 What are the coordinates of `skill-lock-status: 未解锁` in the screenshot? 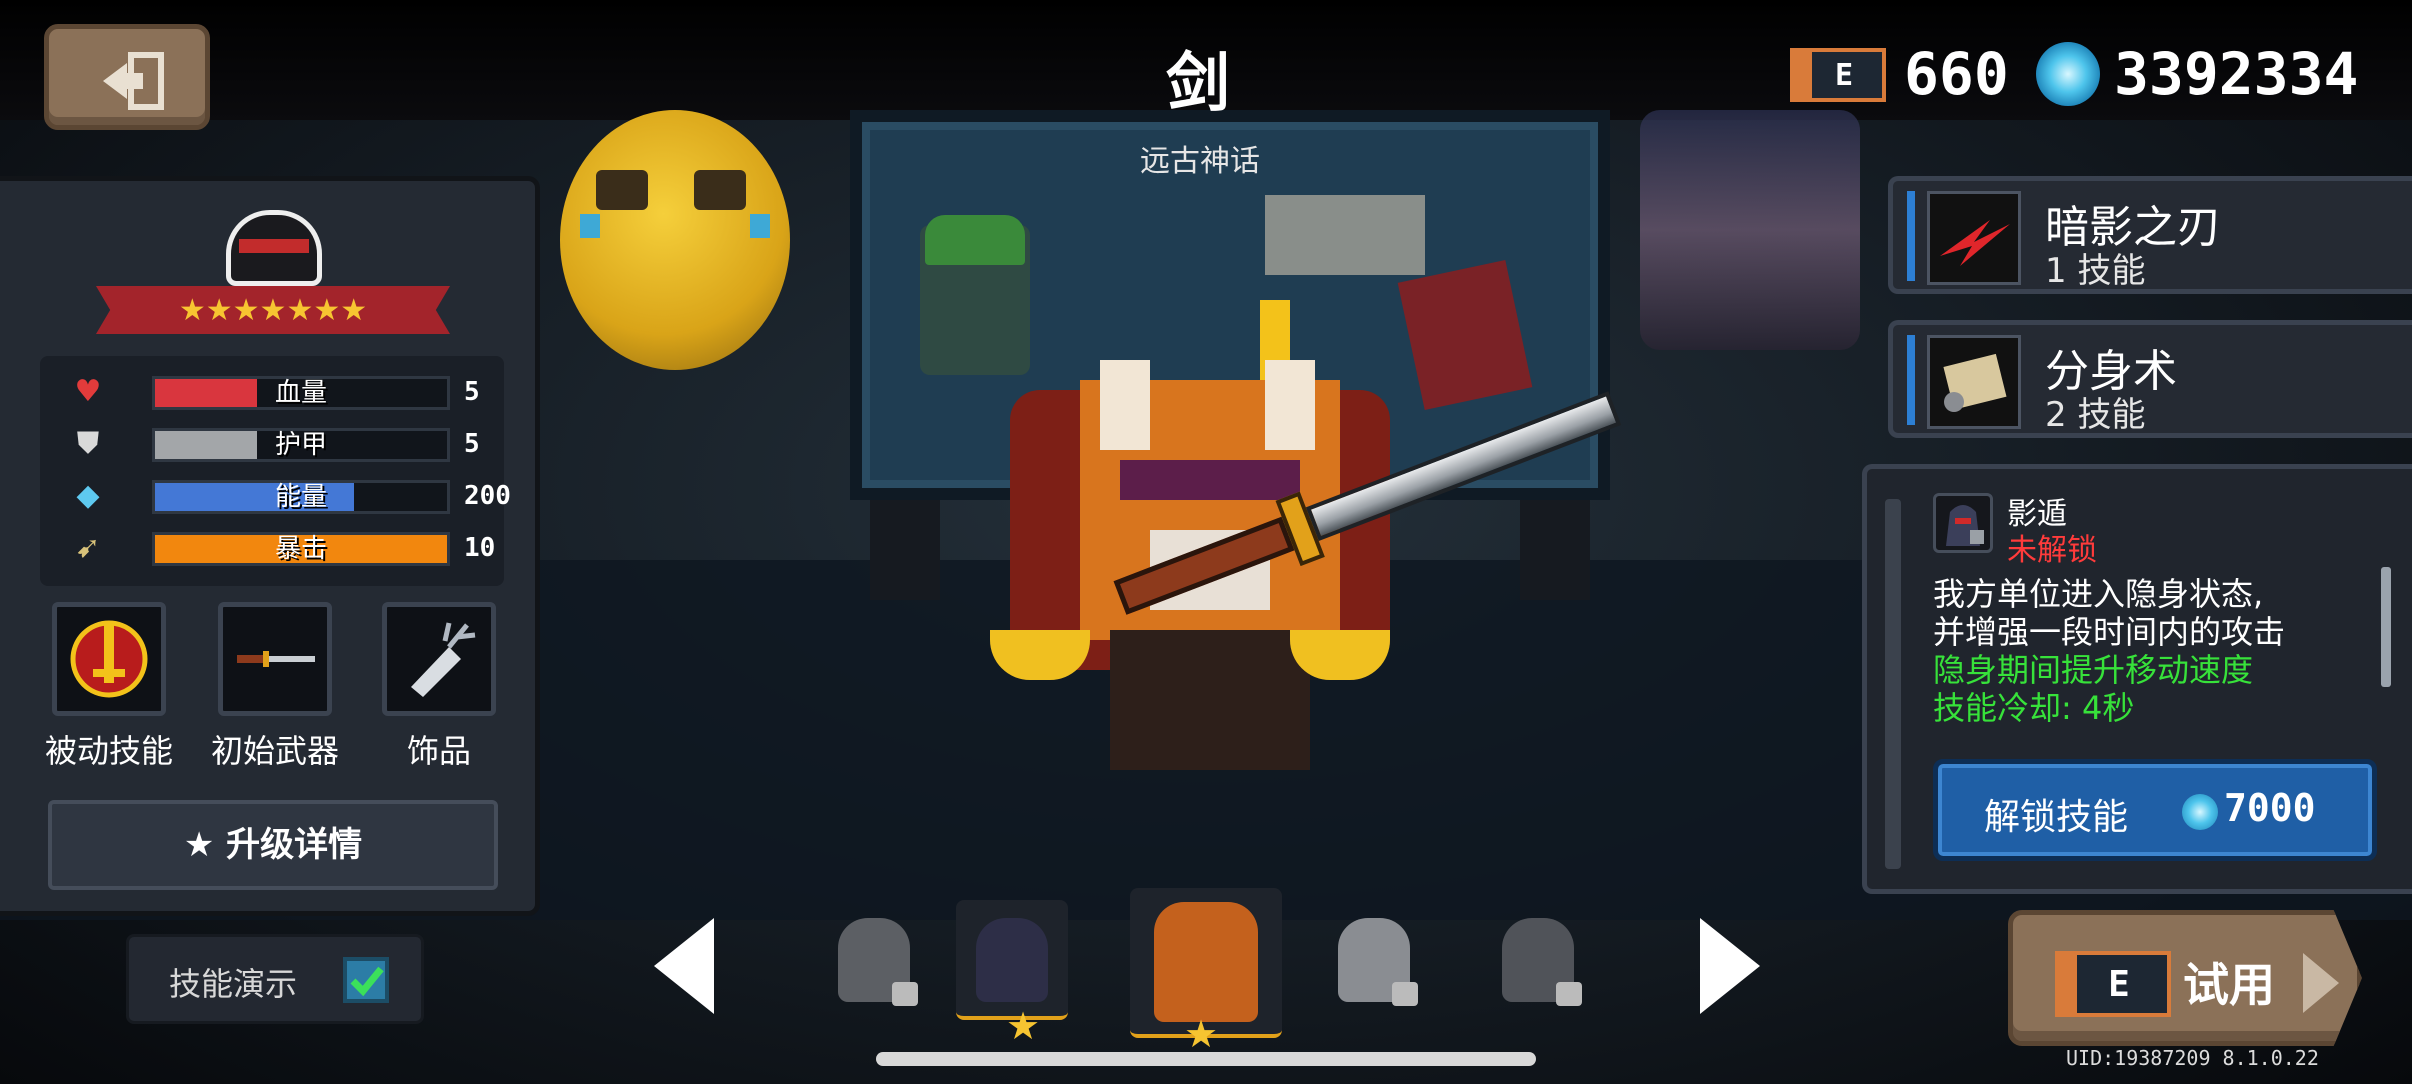 It's located at (2052, 550).